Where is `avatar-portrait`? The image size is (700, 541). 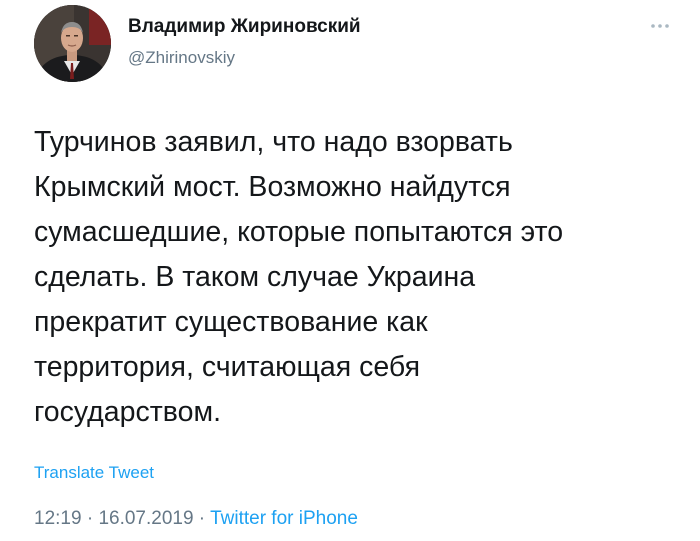
avatar-portrait is located at coordinates (72, 43).